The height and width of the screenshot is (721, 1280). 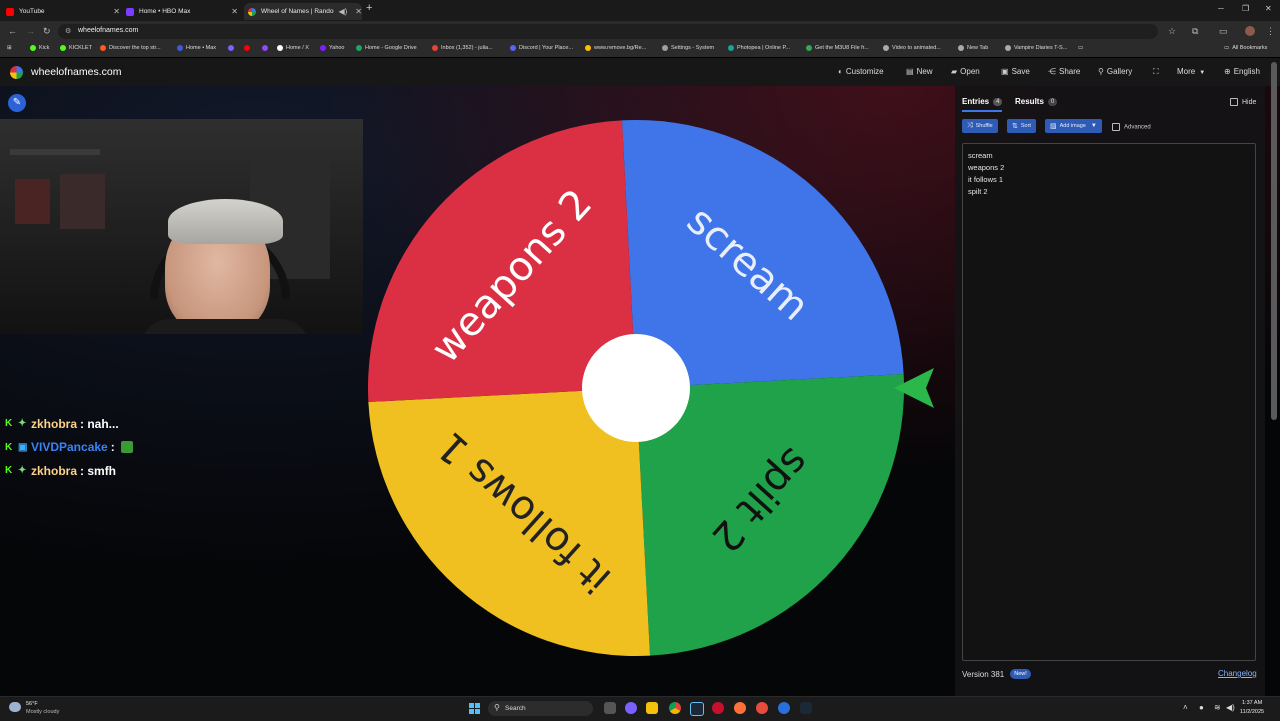 I want to click on edit-pencil-button: ✎, so click(x=17, y=103).